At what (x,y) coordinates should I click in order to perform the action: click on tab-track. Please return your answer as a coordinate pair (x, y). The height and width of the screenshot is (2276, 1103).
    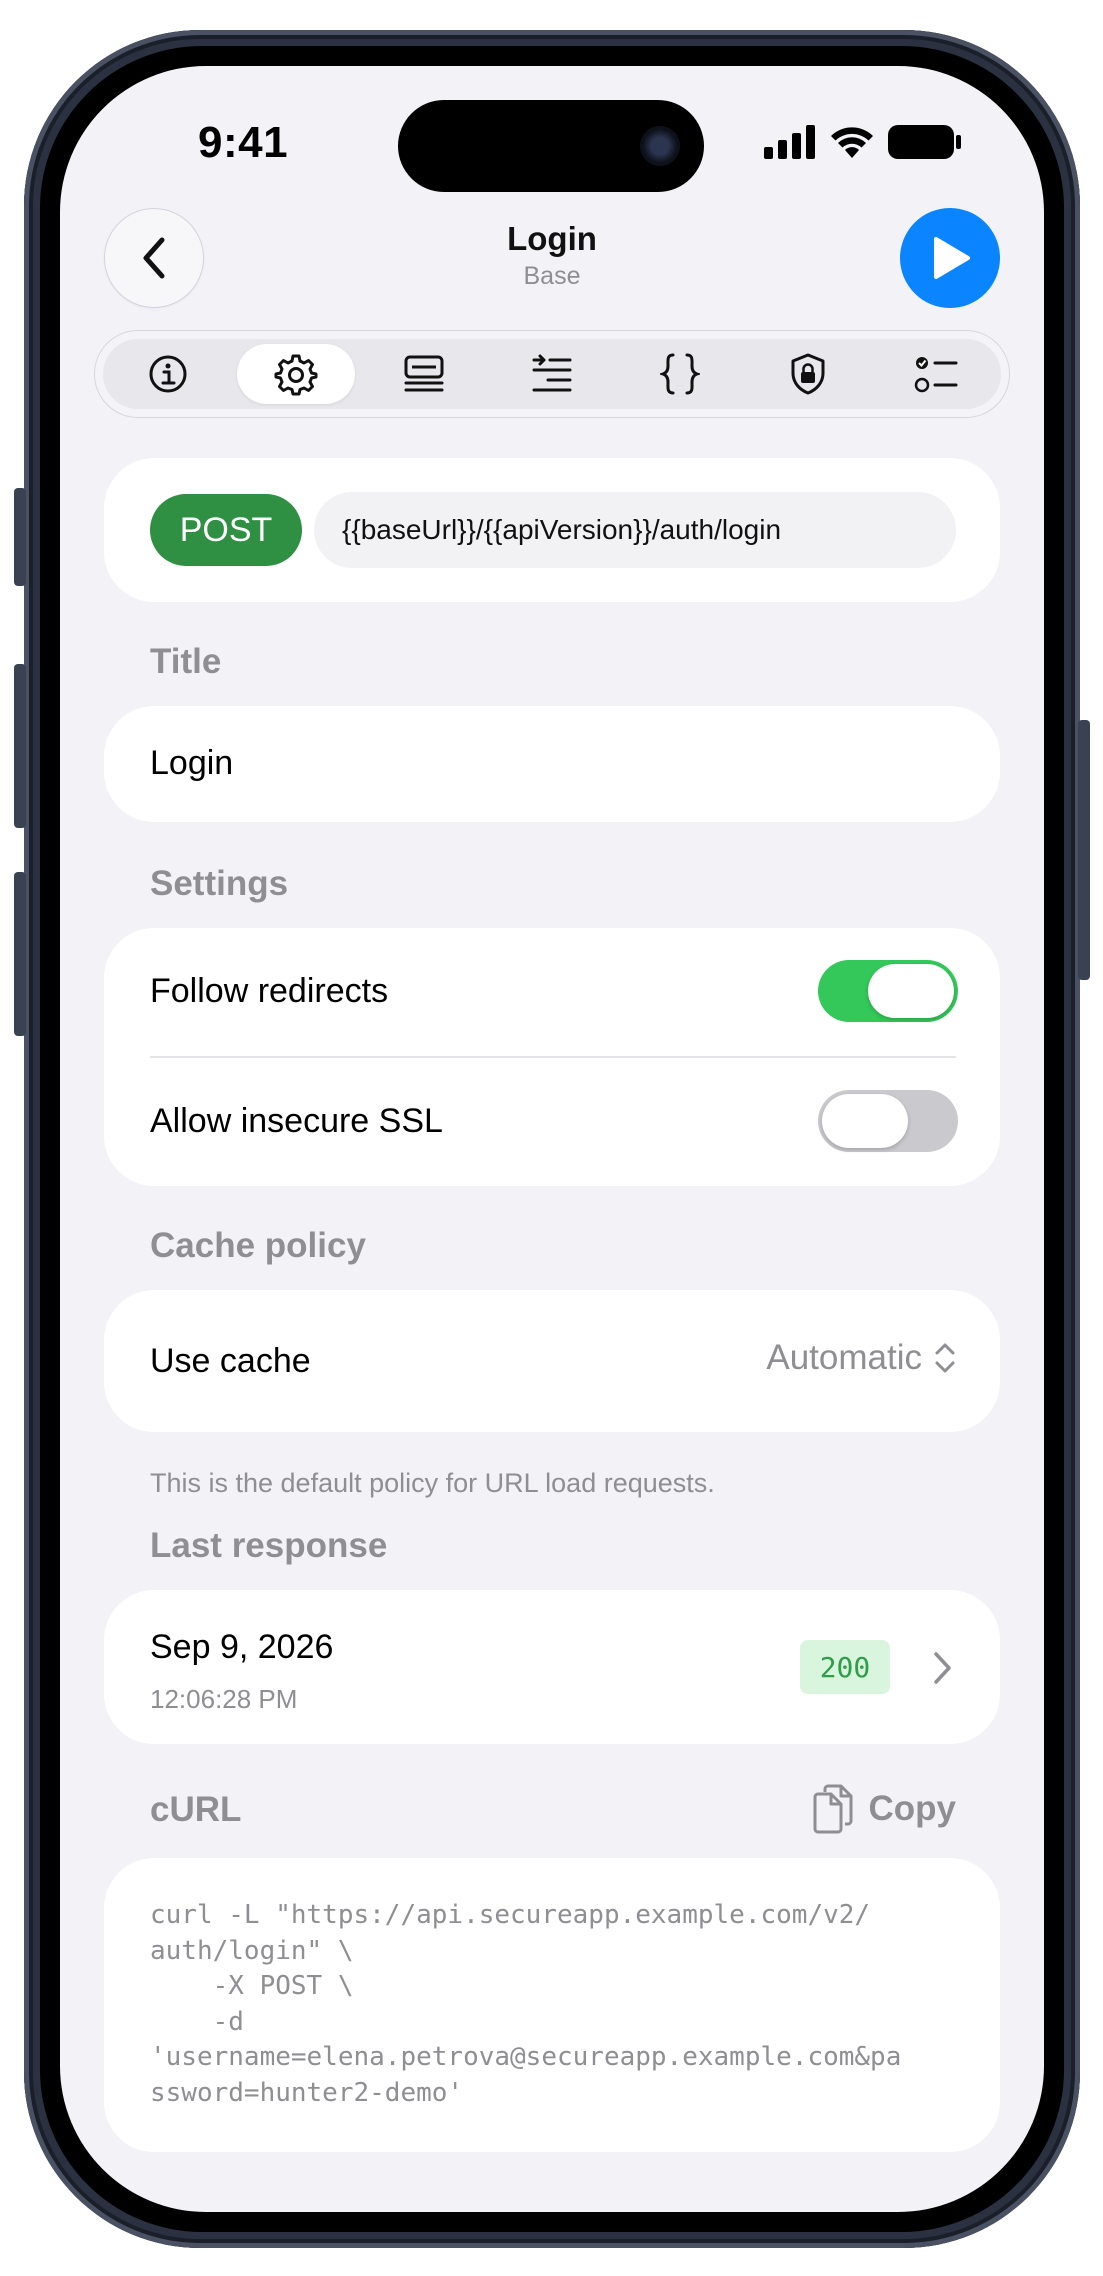
    Looking at the image, I should click on (552, 374).